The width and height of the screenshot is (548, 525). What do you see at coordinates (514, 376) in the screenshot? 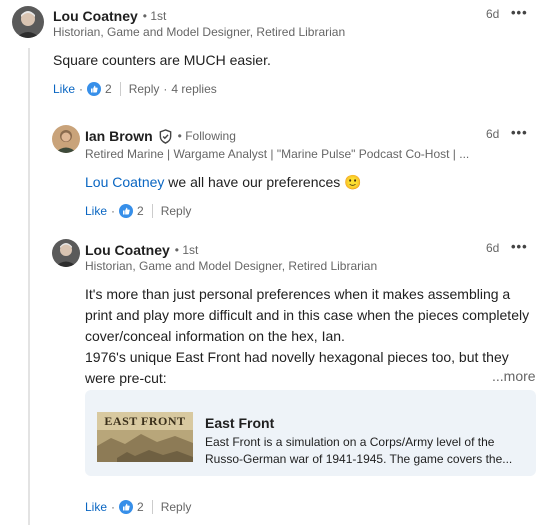
I see `see-more-link: ...more` at bounding box center [514, 376].